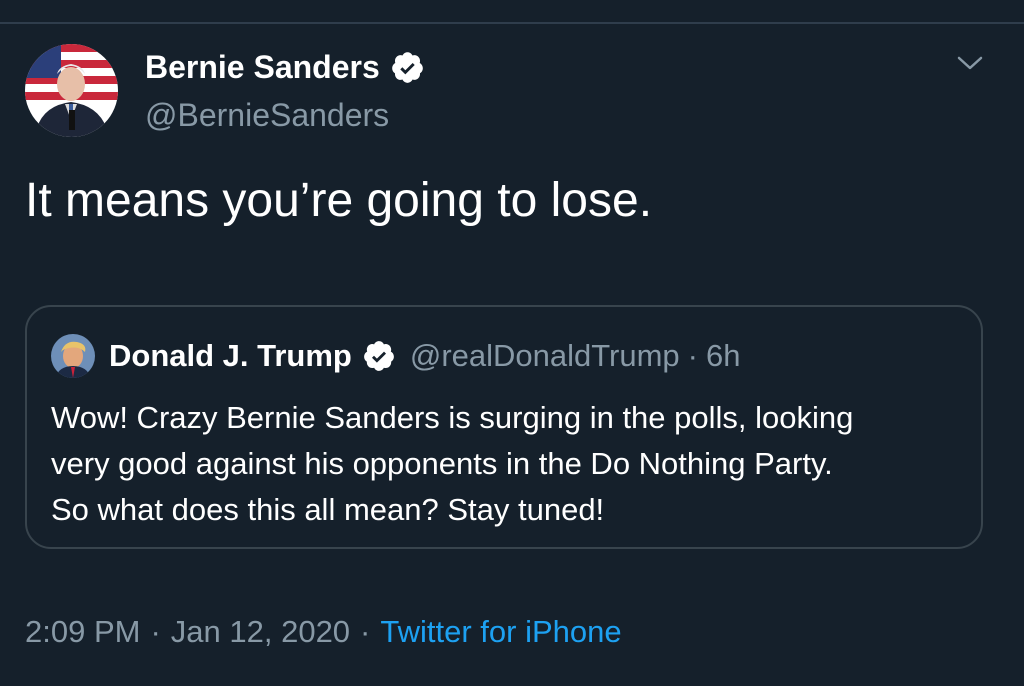 The image size is (1024, 686). I want to click on author-avatar, so click(71, 90).